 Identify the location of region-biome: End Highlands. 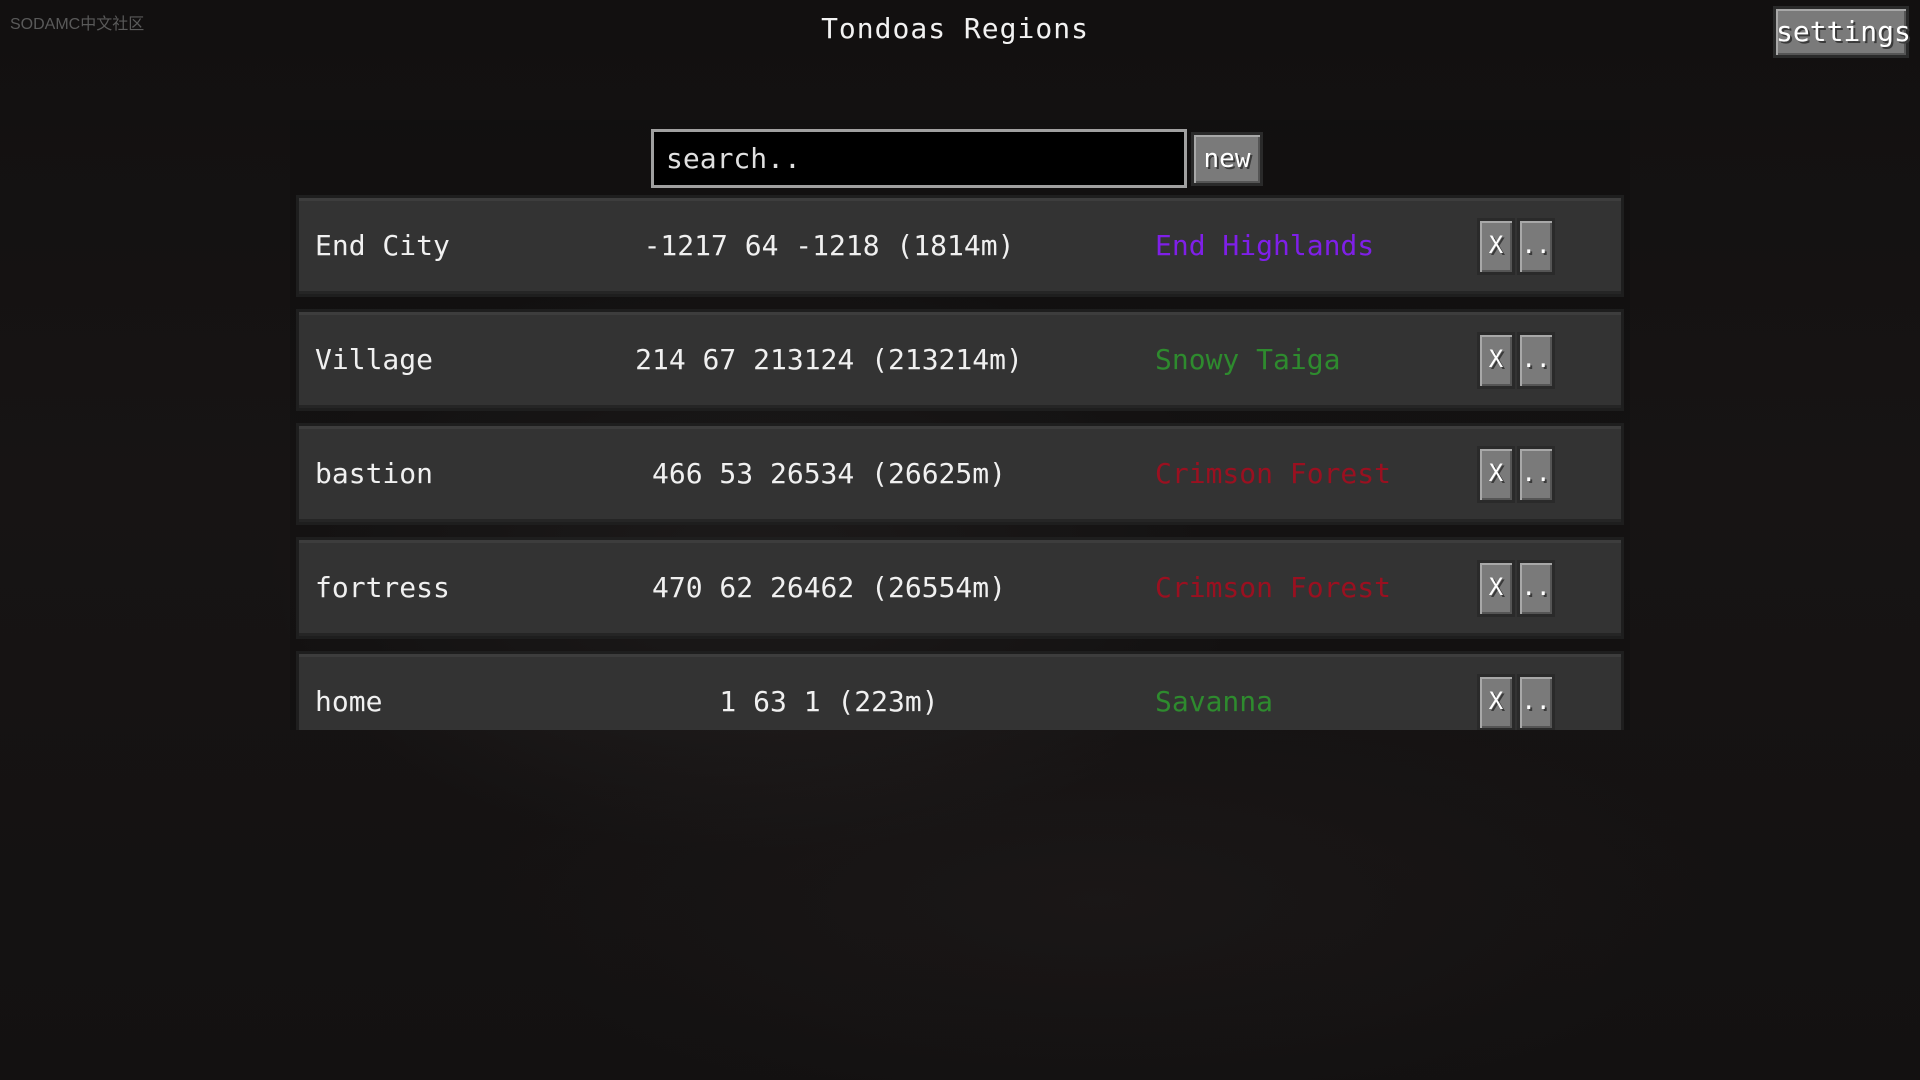
(1265, 245).